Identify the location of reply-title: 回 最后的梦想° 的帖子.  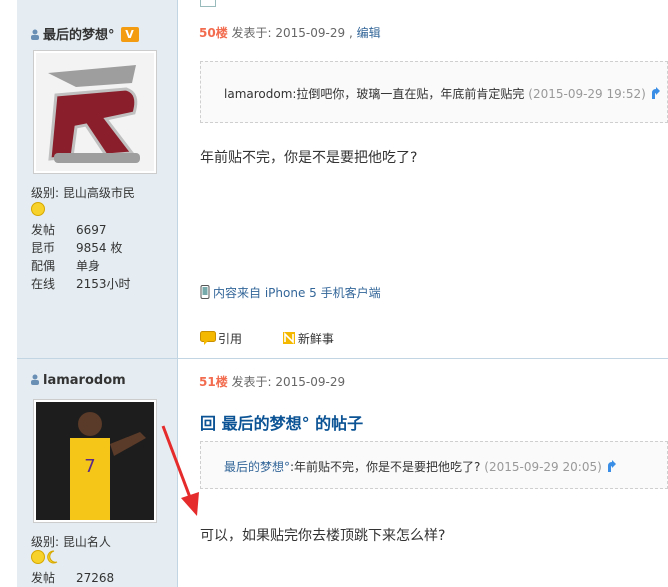
(282, 423).